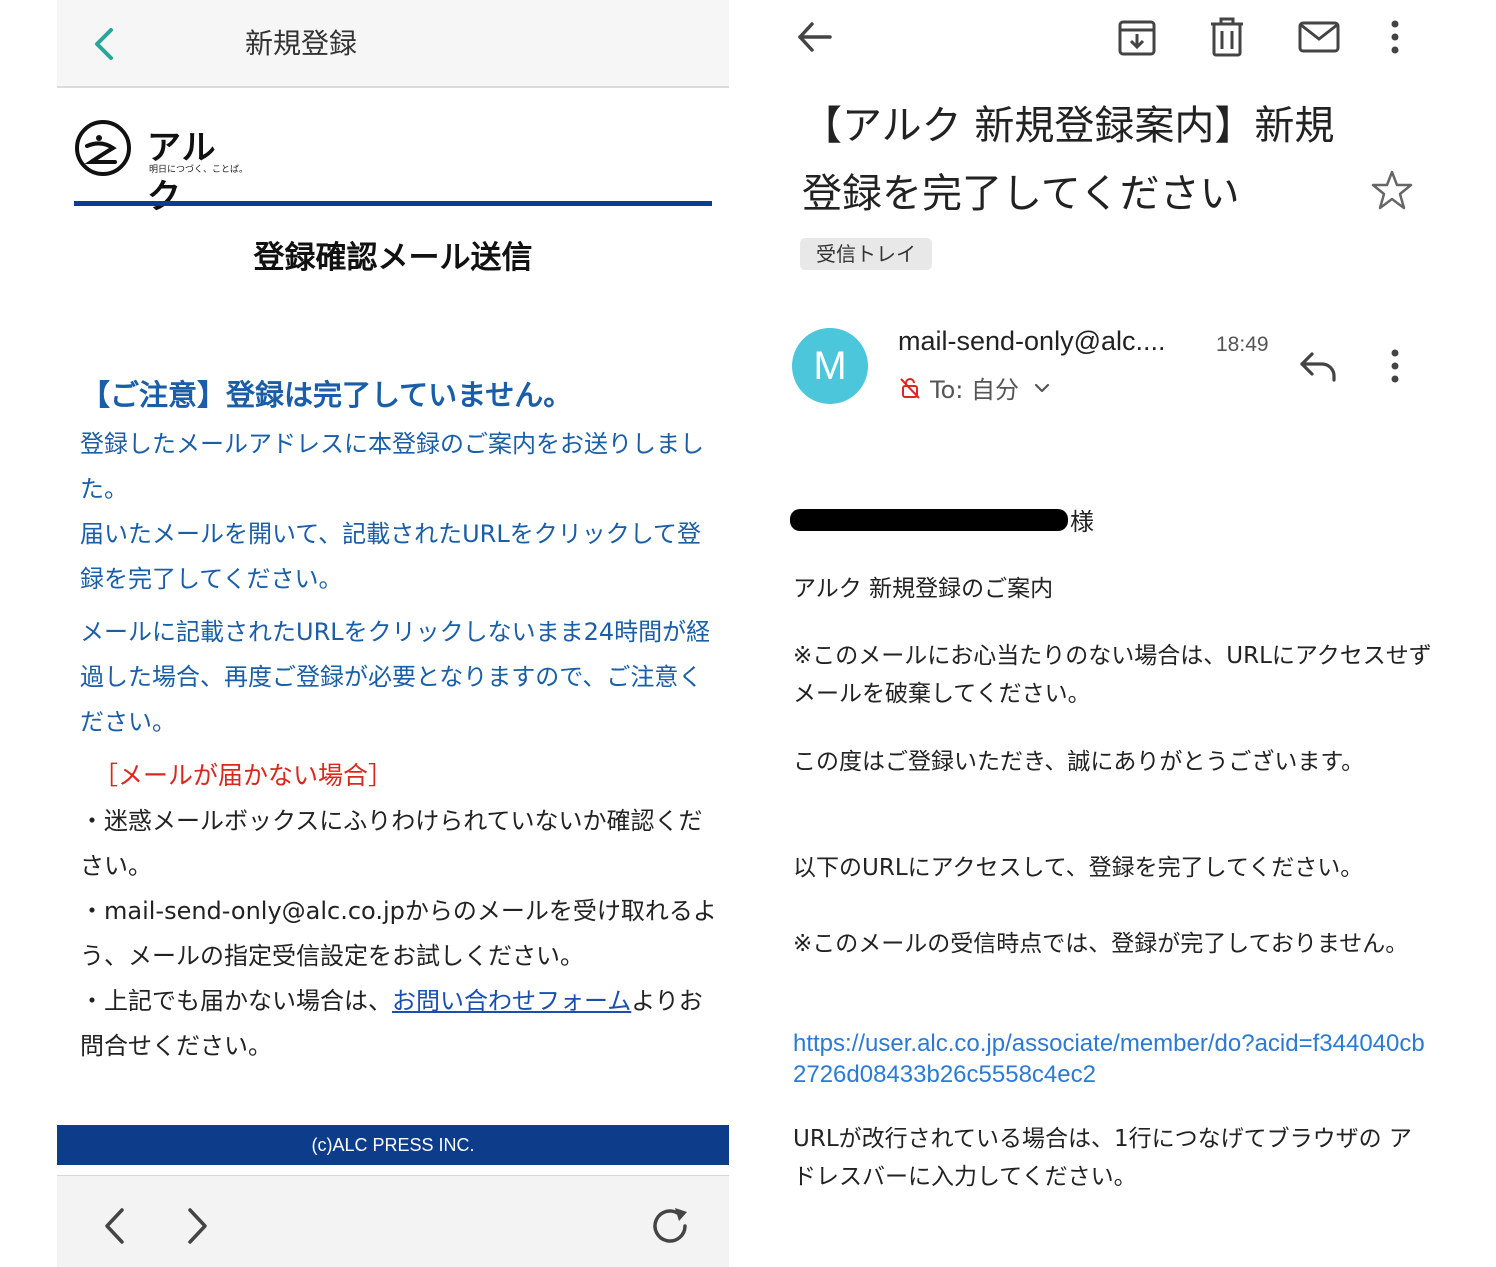 The height and width of the screenshot is (1267, 1496). I want to click on chevron-right-icon, so click(197, 1226).